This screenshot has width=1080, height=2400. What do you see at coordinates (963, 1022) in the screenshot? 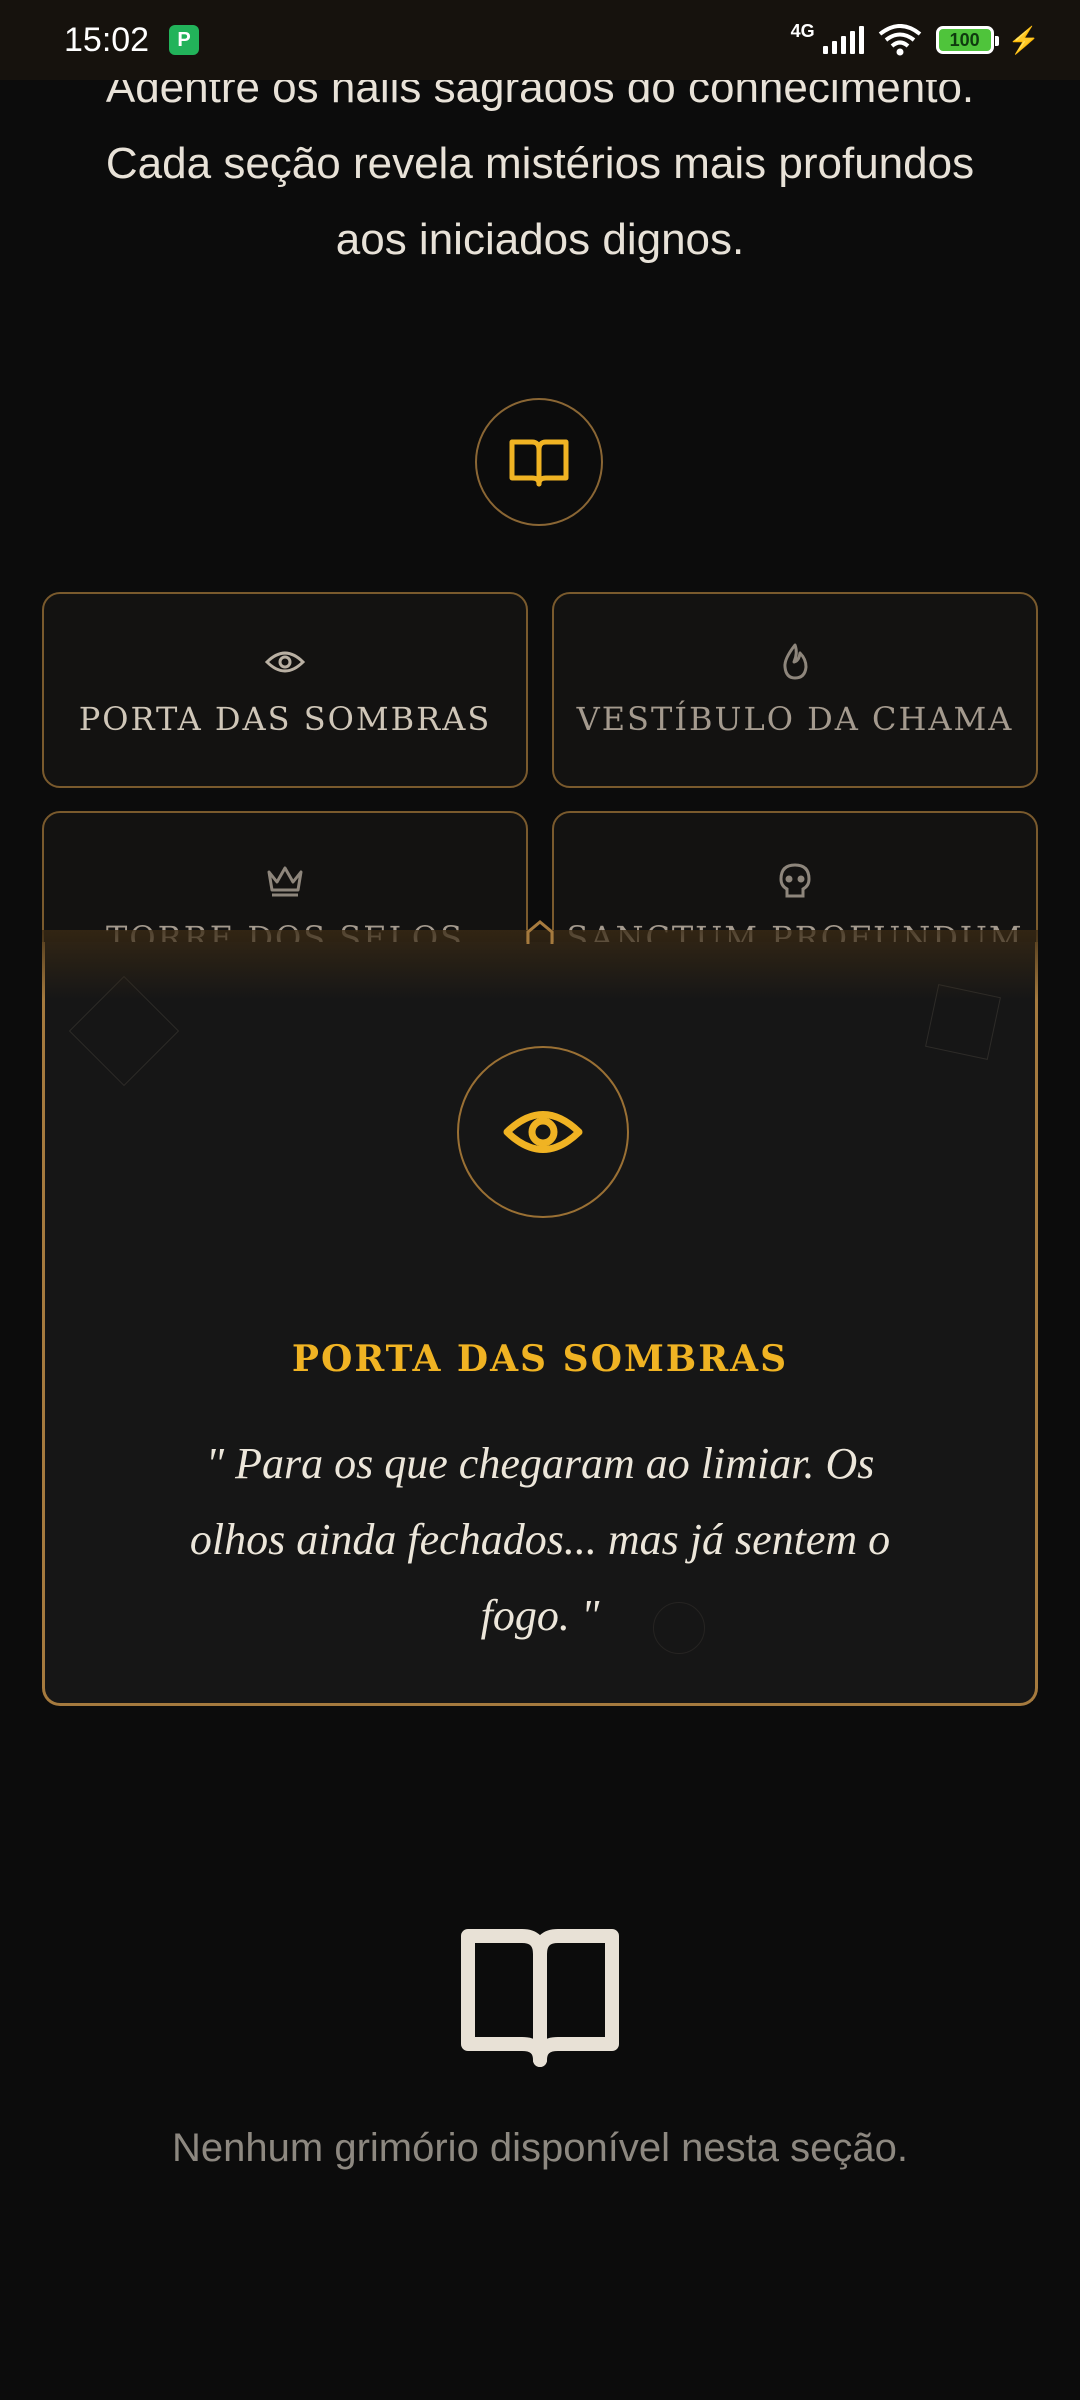
I see `decorative-square` at bounding box center [963, 1022].